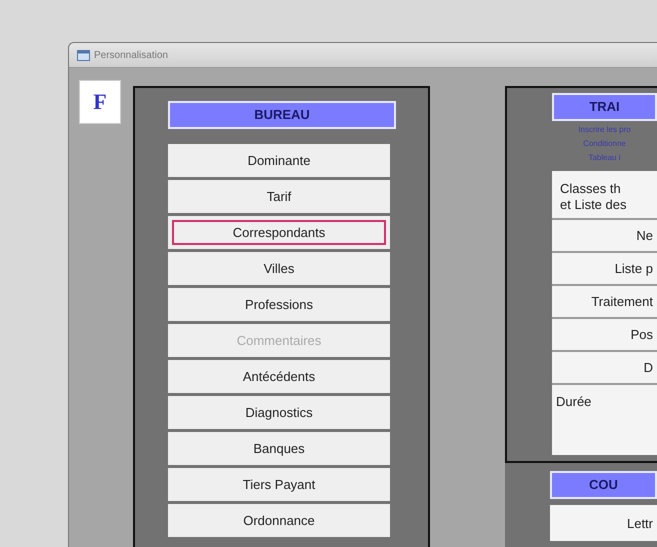  I want to click on panel-header: BUREAU, so click(282, 115).